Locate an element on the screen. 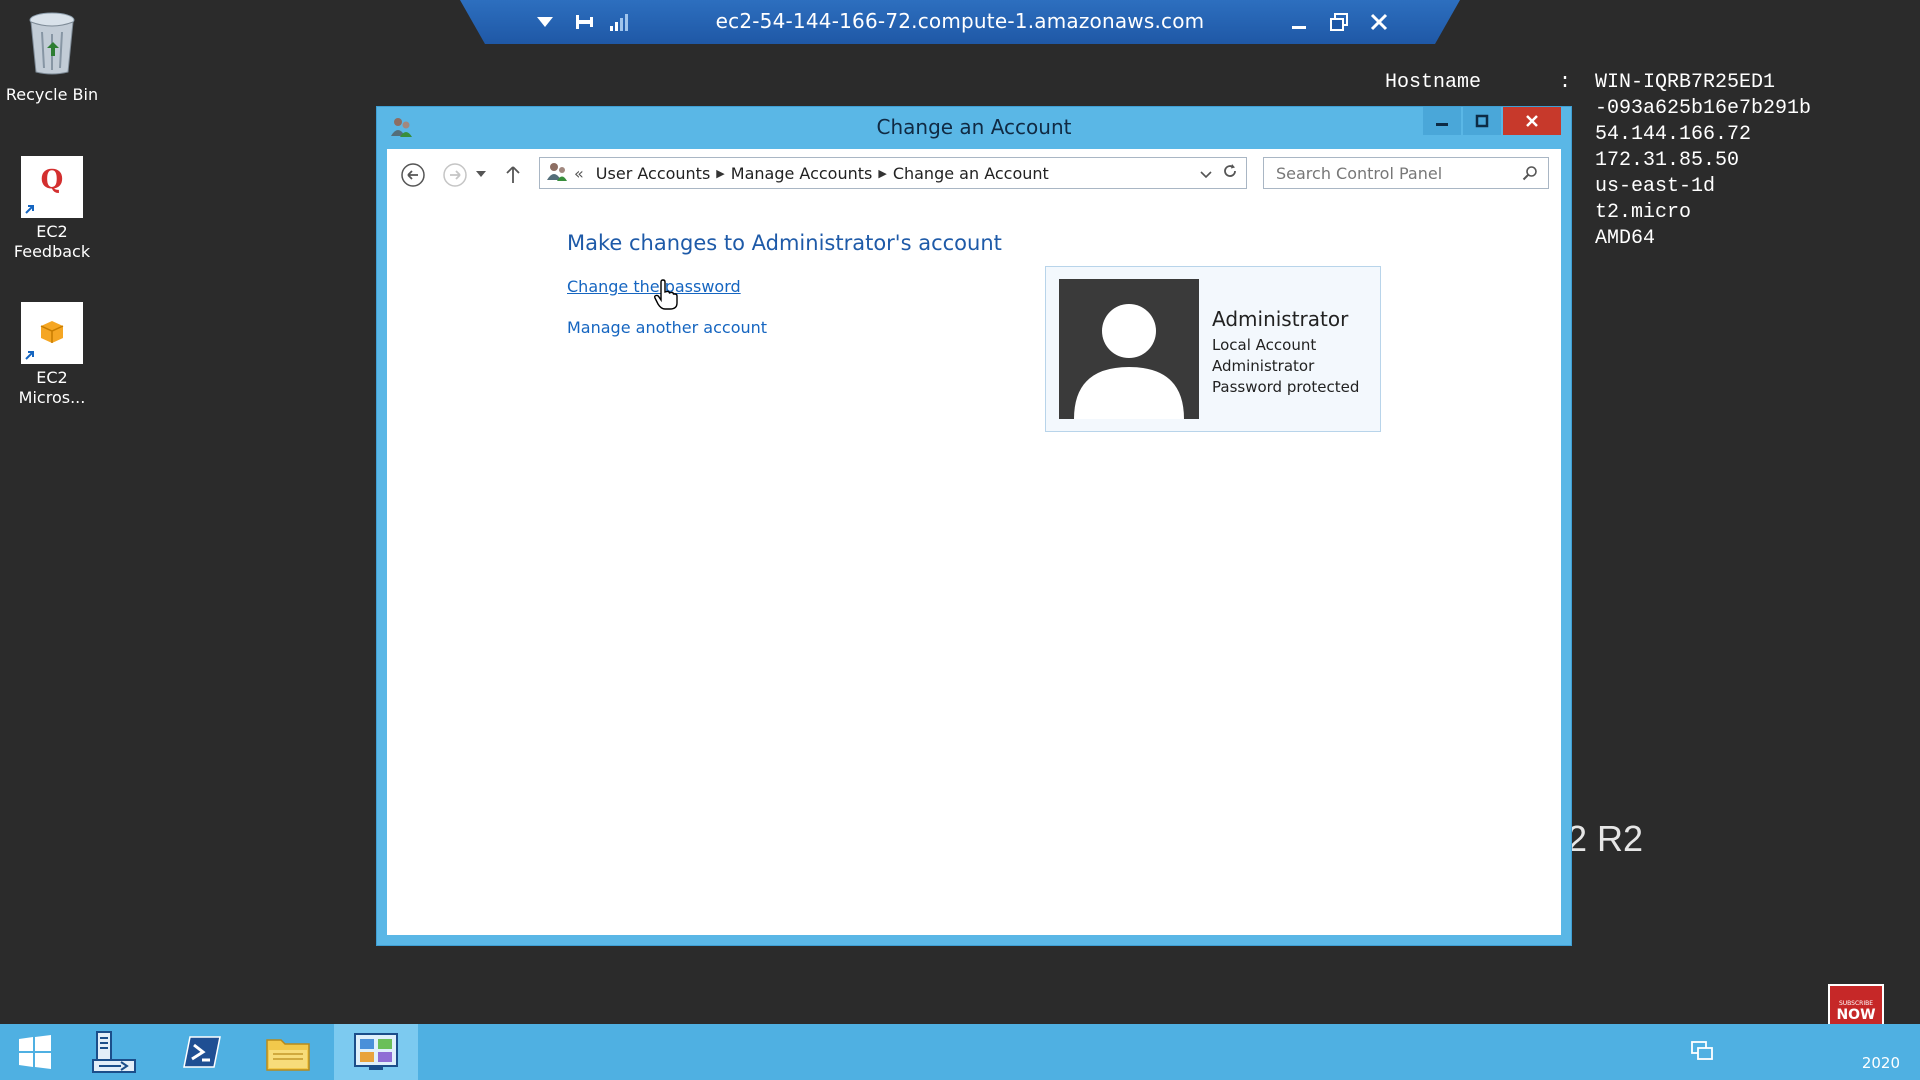 This screenshot has height=1080, width=1920. desktop-icon-ec2-feedback: Q EC2 Feedback is located at coordinates (52, 209).